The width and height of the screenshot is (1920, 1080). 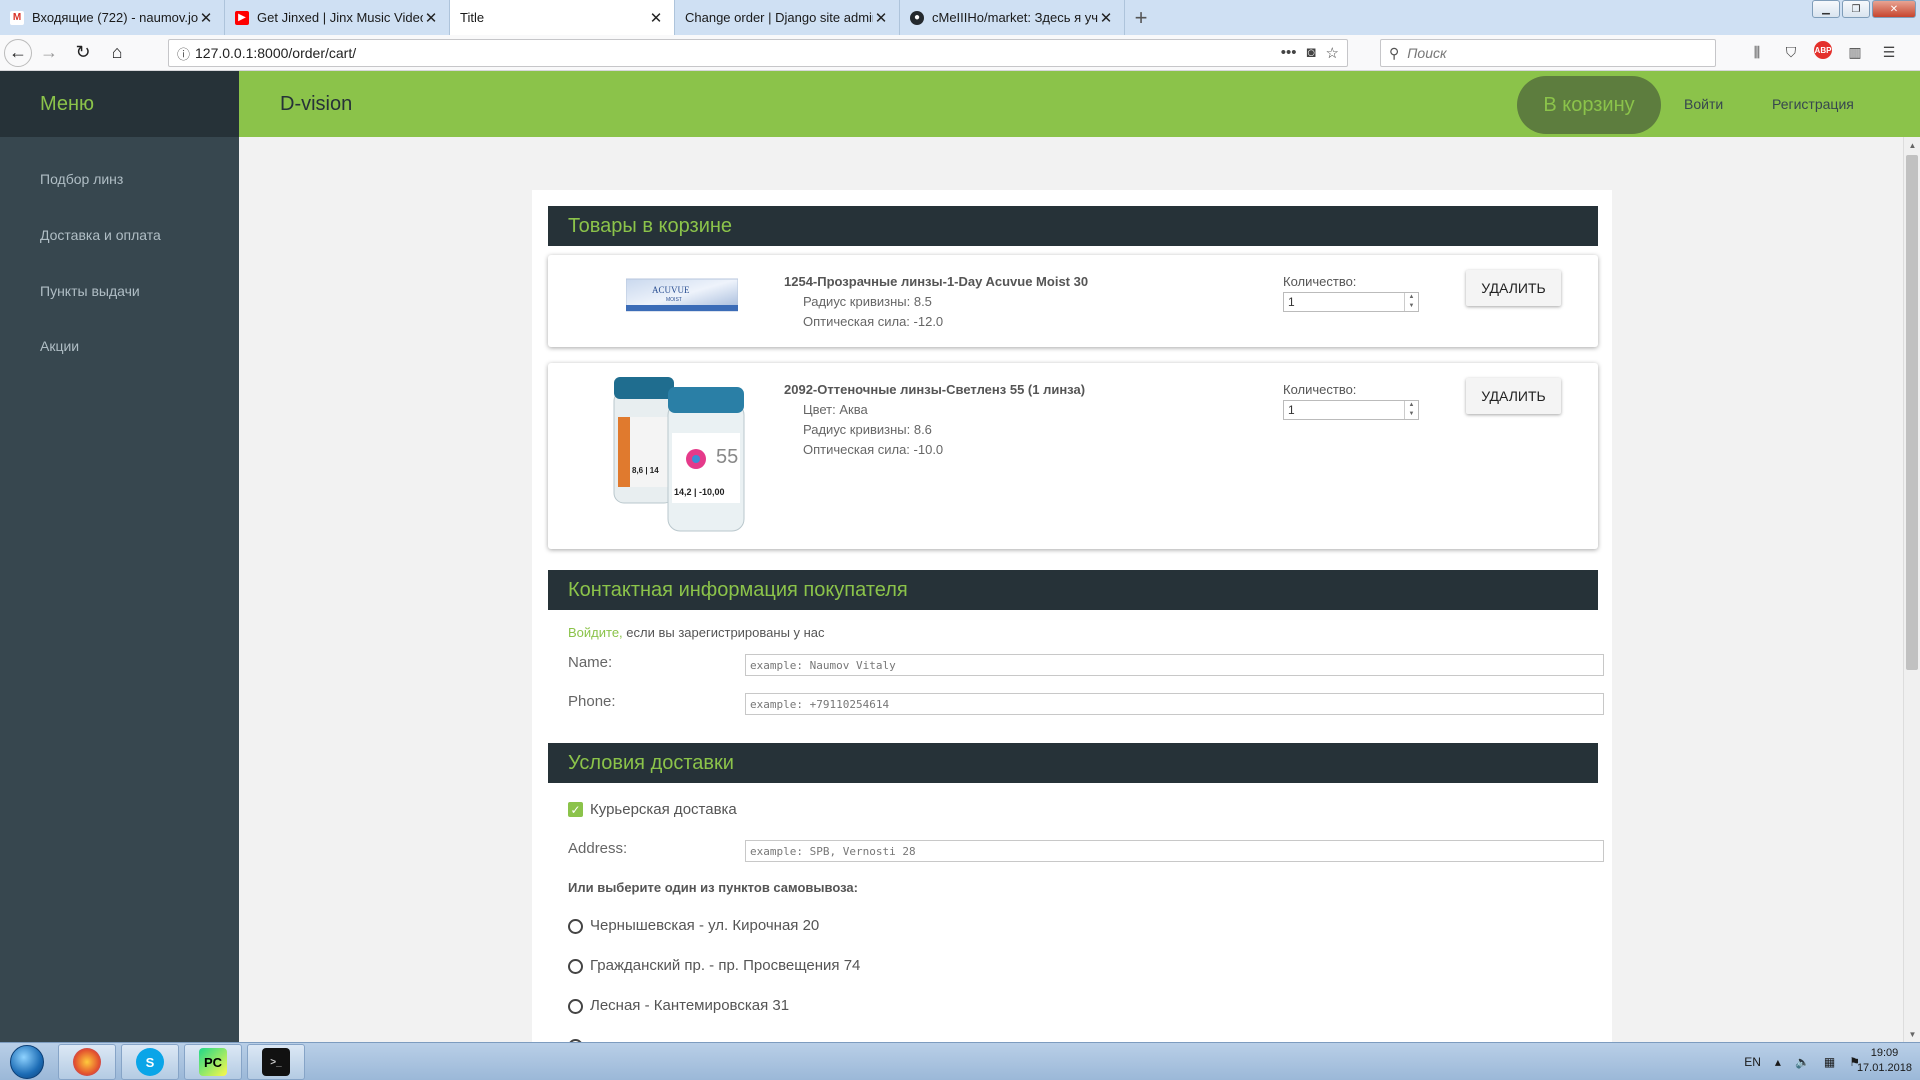 What do you see at coordinates (1141, 17) in the screenshot?
I see `new-tab-button: +` at bounding box center [1141, 17].